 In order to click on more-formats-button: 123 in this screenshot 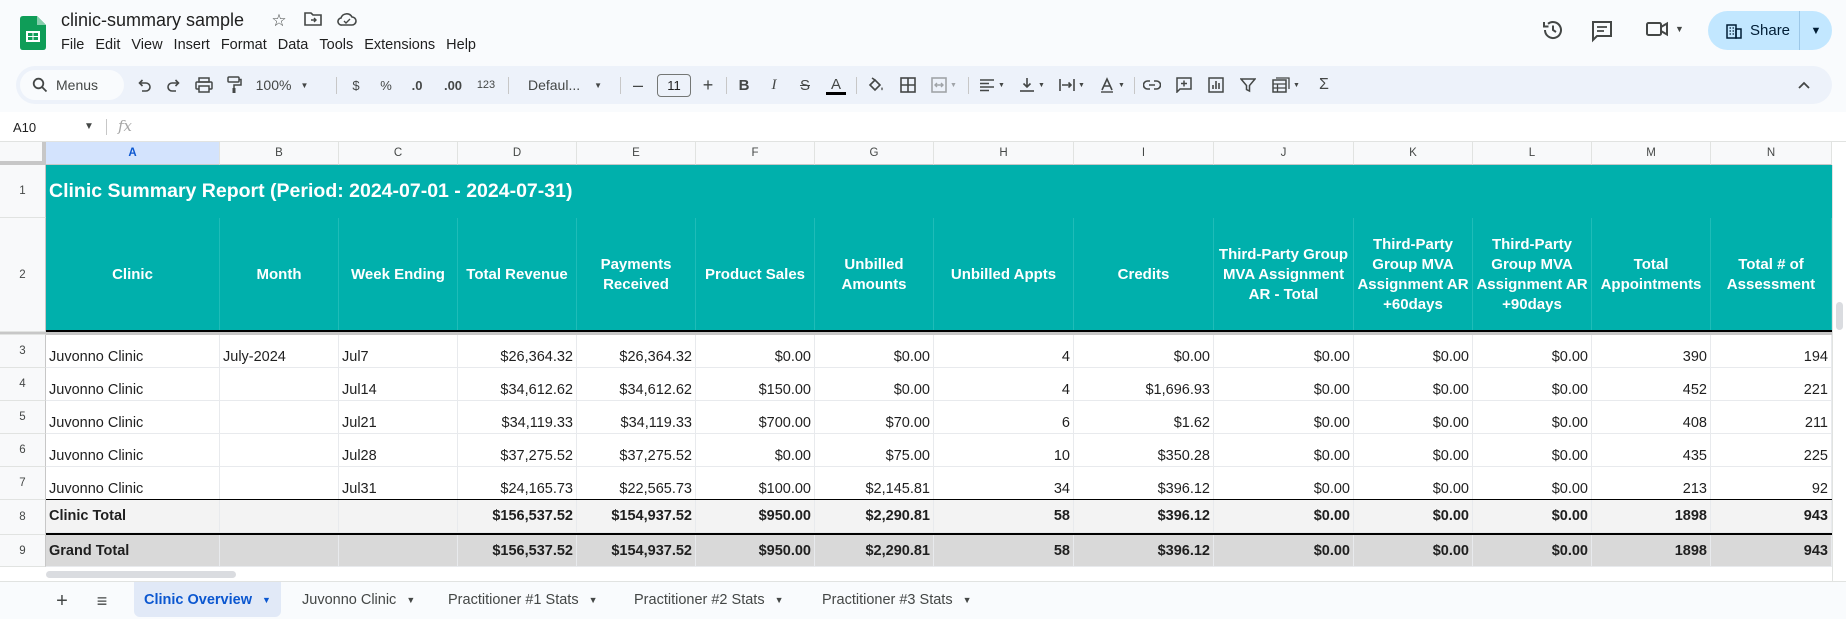, I will do `click(486, 85)`.